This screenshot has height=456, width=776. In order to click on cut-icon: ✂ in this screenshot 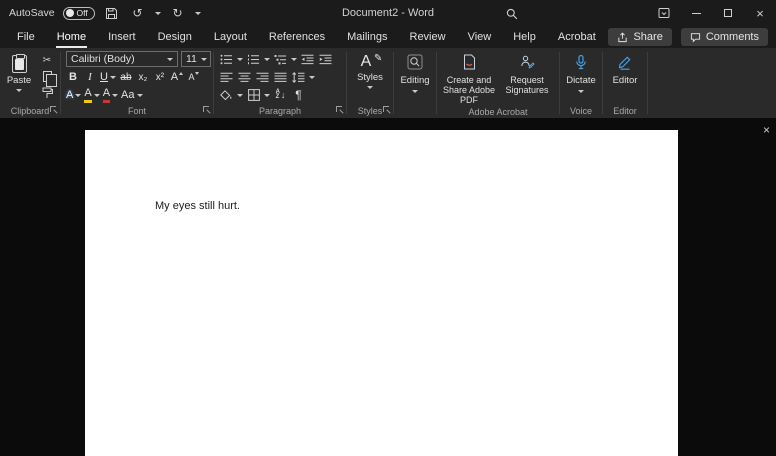, I will do `click(47, 60)`.